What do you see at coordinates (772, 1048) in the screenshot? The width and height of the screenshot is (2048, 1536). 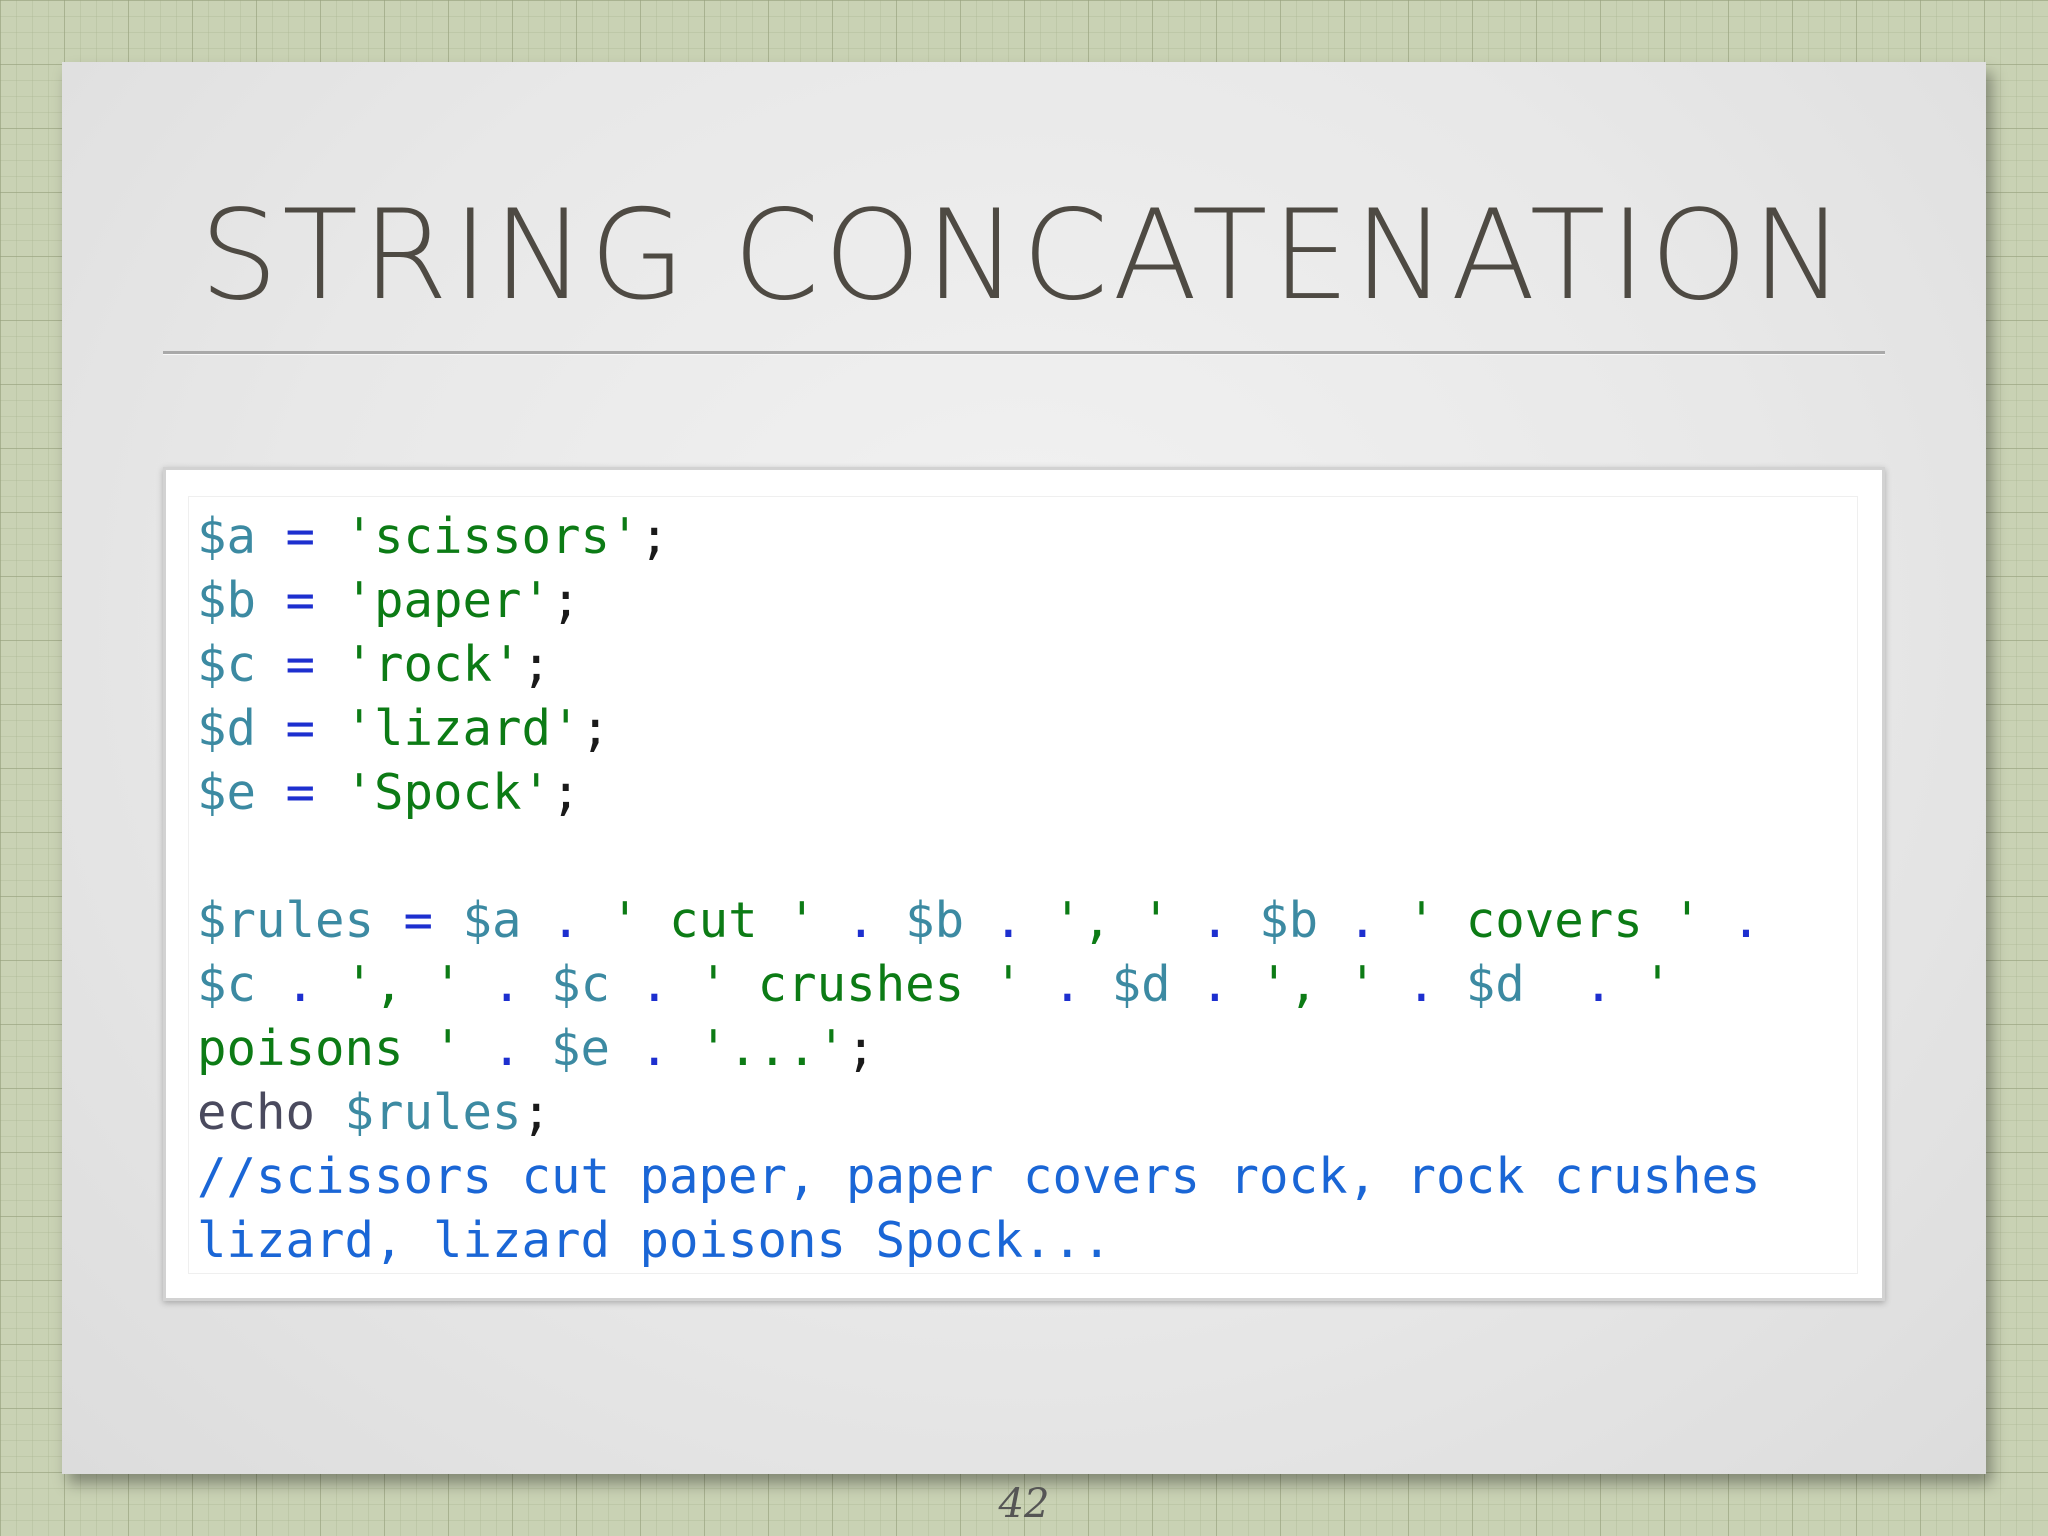 I see `code-token-str: '...'` at bounding box center [772, 1048].